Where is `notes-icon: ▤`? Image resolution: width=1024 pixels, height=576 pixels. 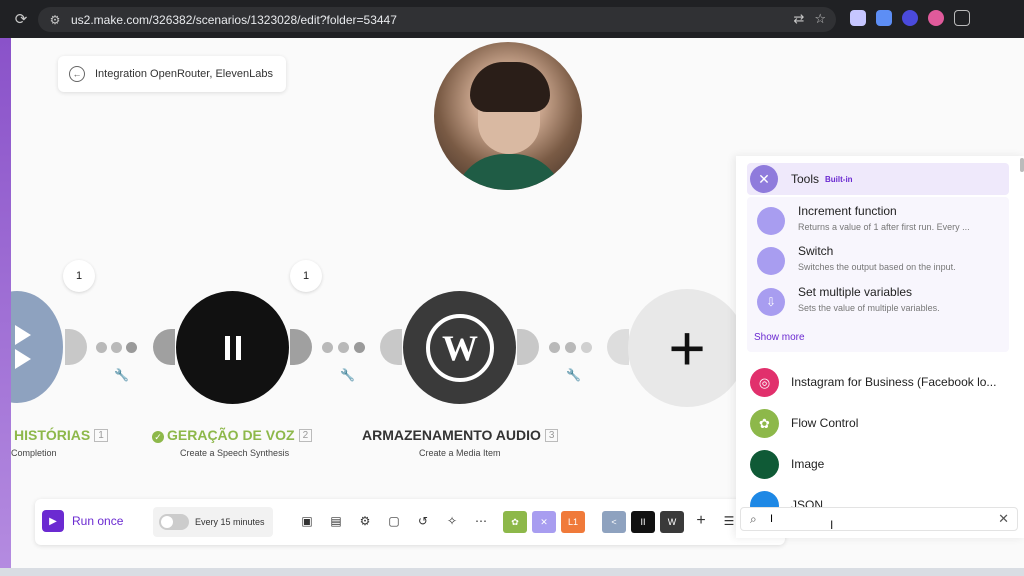
notes-icon: ▤ is located at coordinates (336, 521).